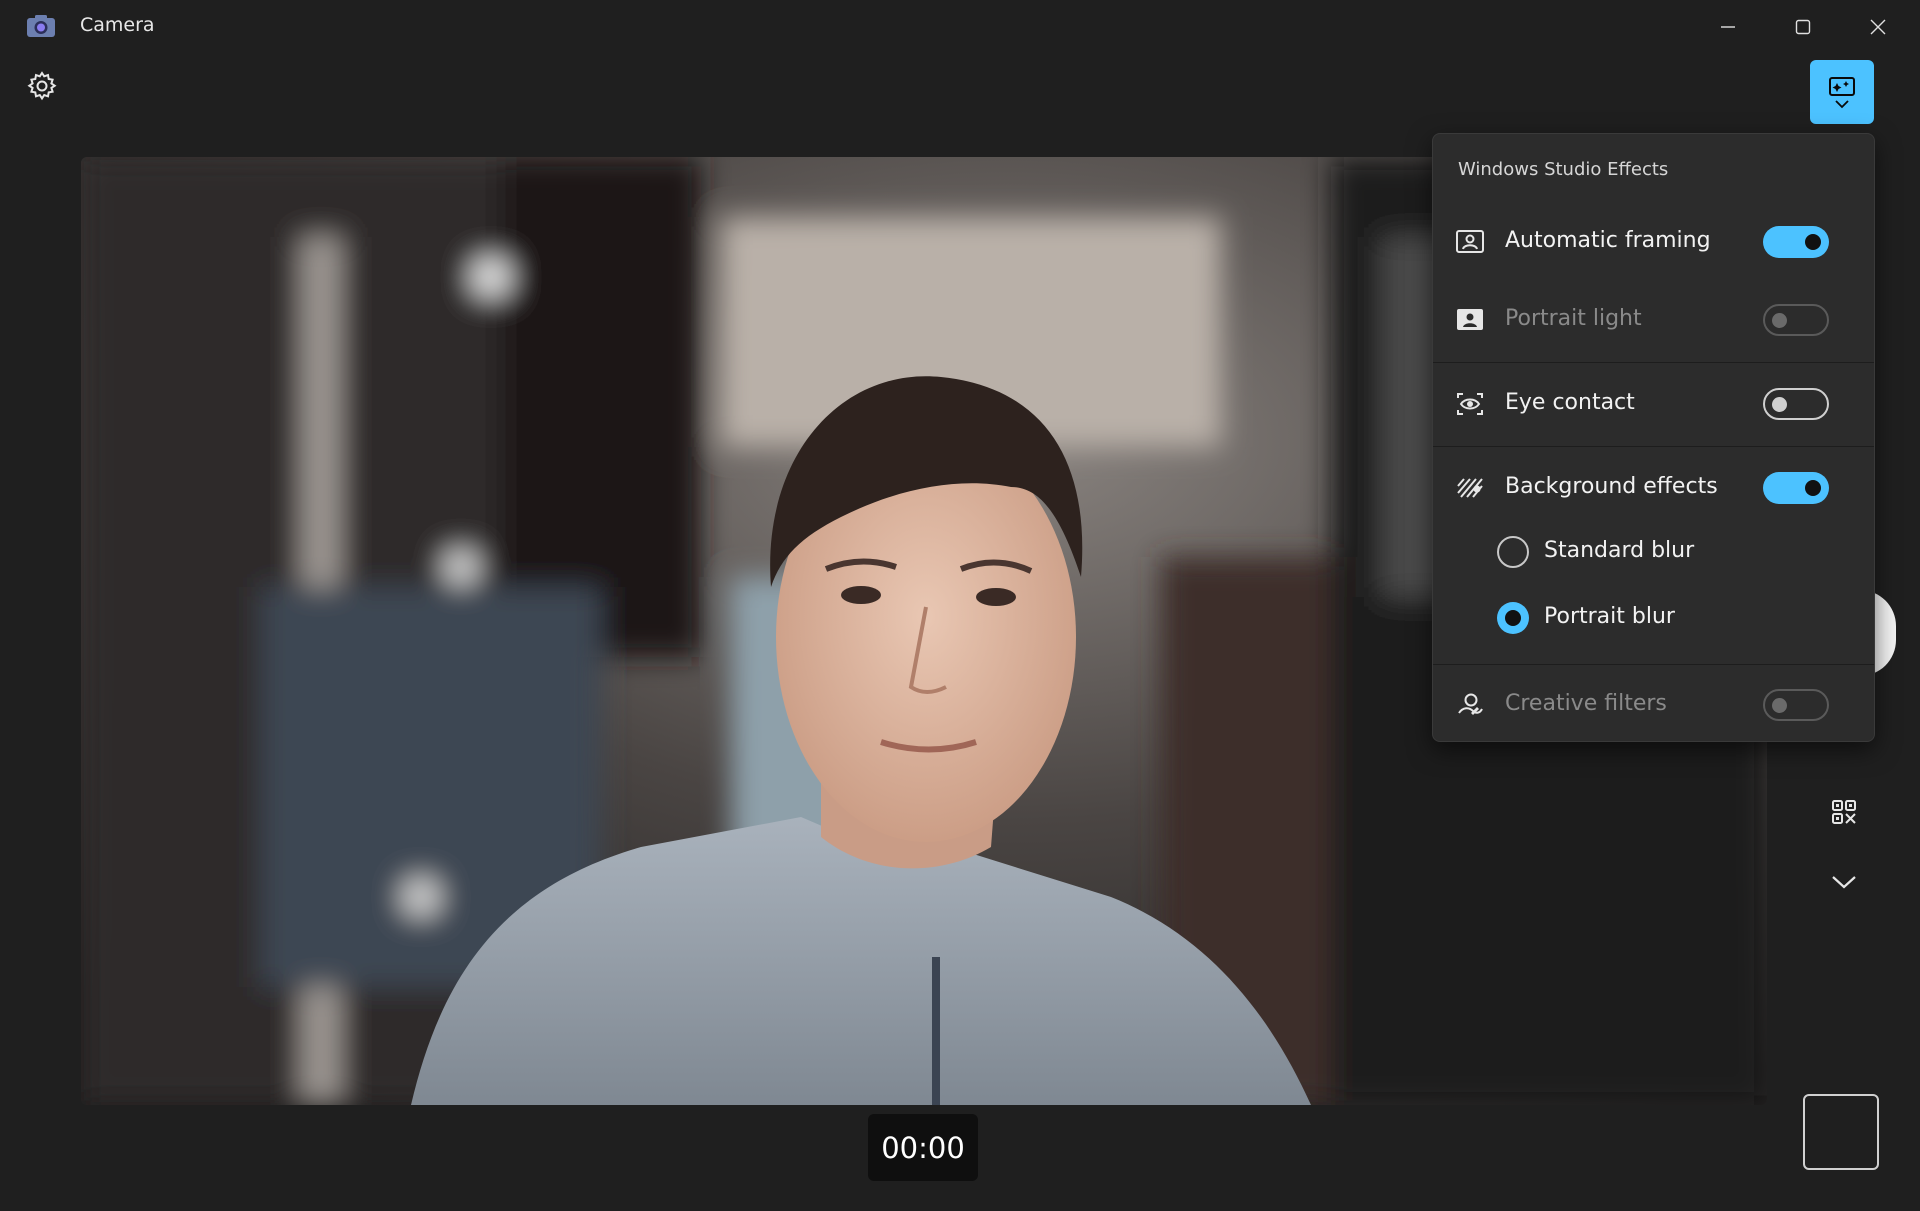 Image resolution: width=1920 pixels, height=1211 pixels. I want to click on creative-filters-icon, so click(1470, 704).